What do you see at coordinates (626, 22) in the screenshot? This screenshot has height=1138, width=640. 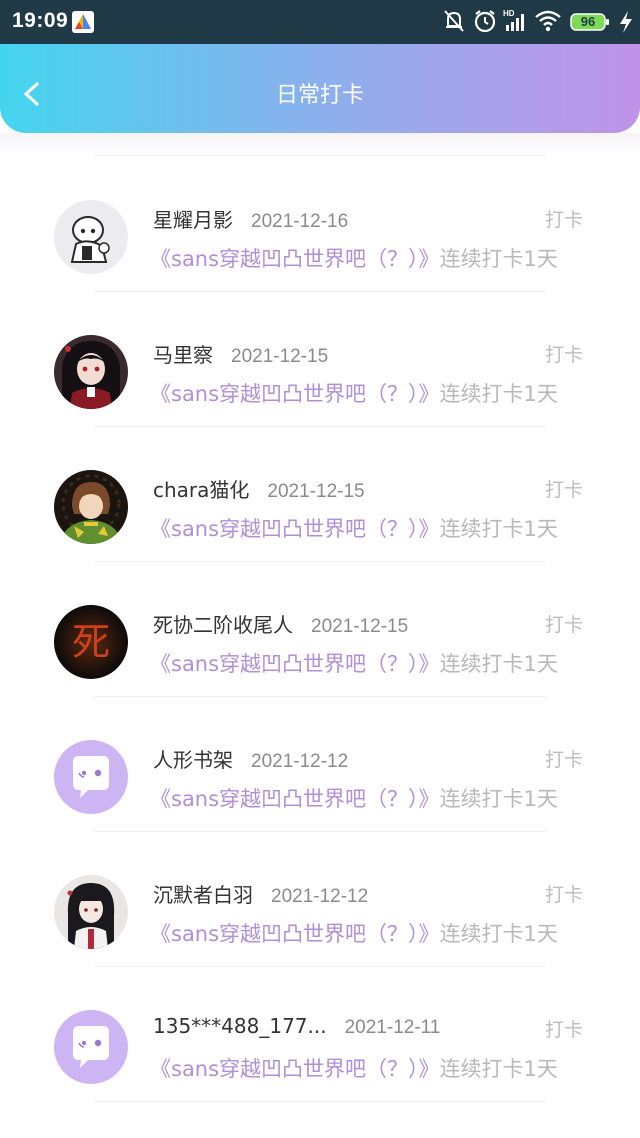 I see `charging-bolt-icon` at bounding box center [626, 22].